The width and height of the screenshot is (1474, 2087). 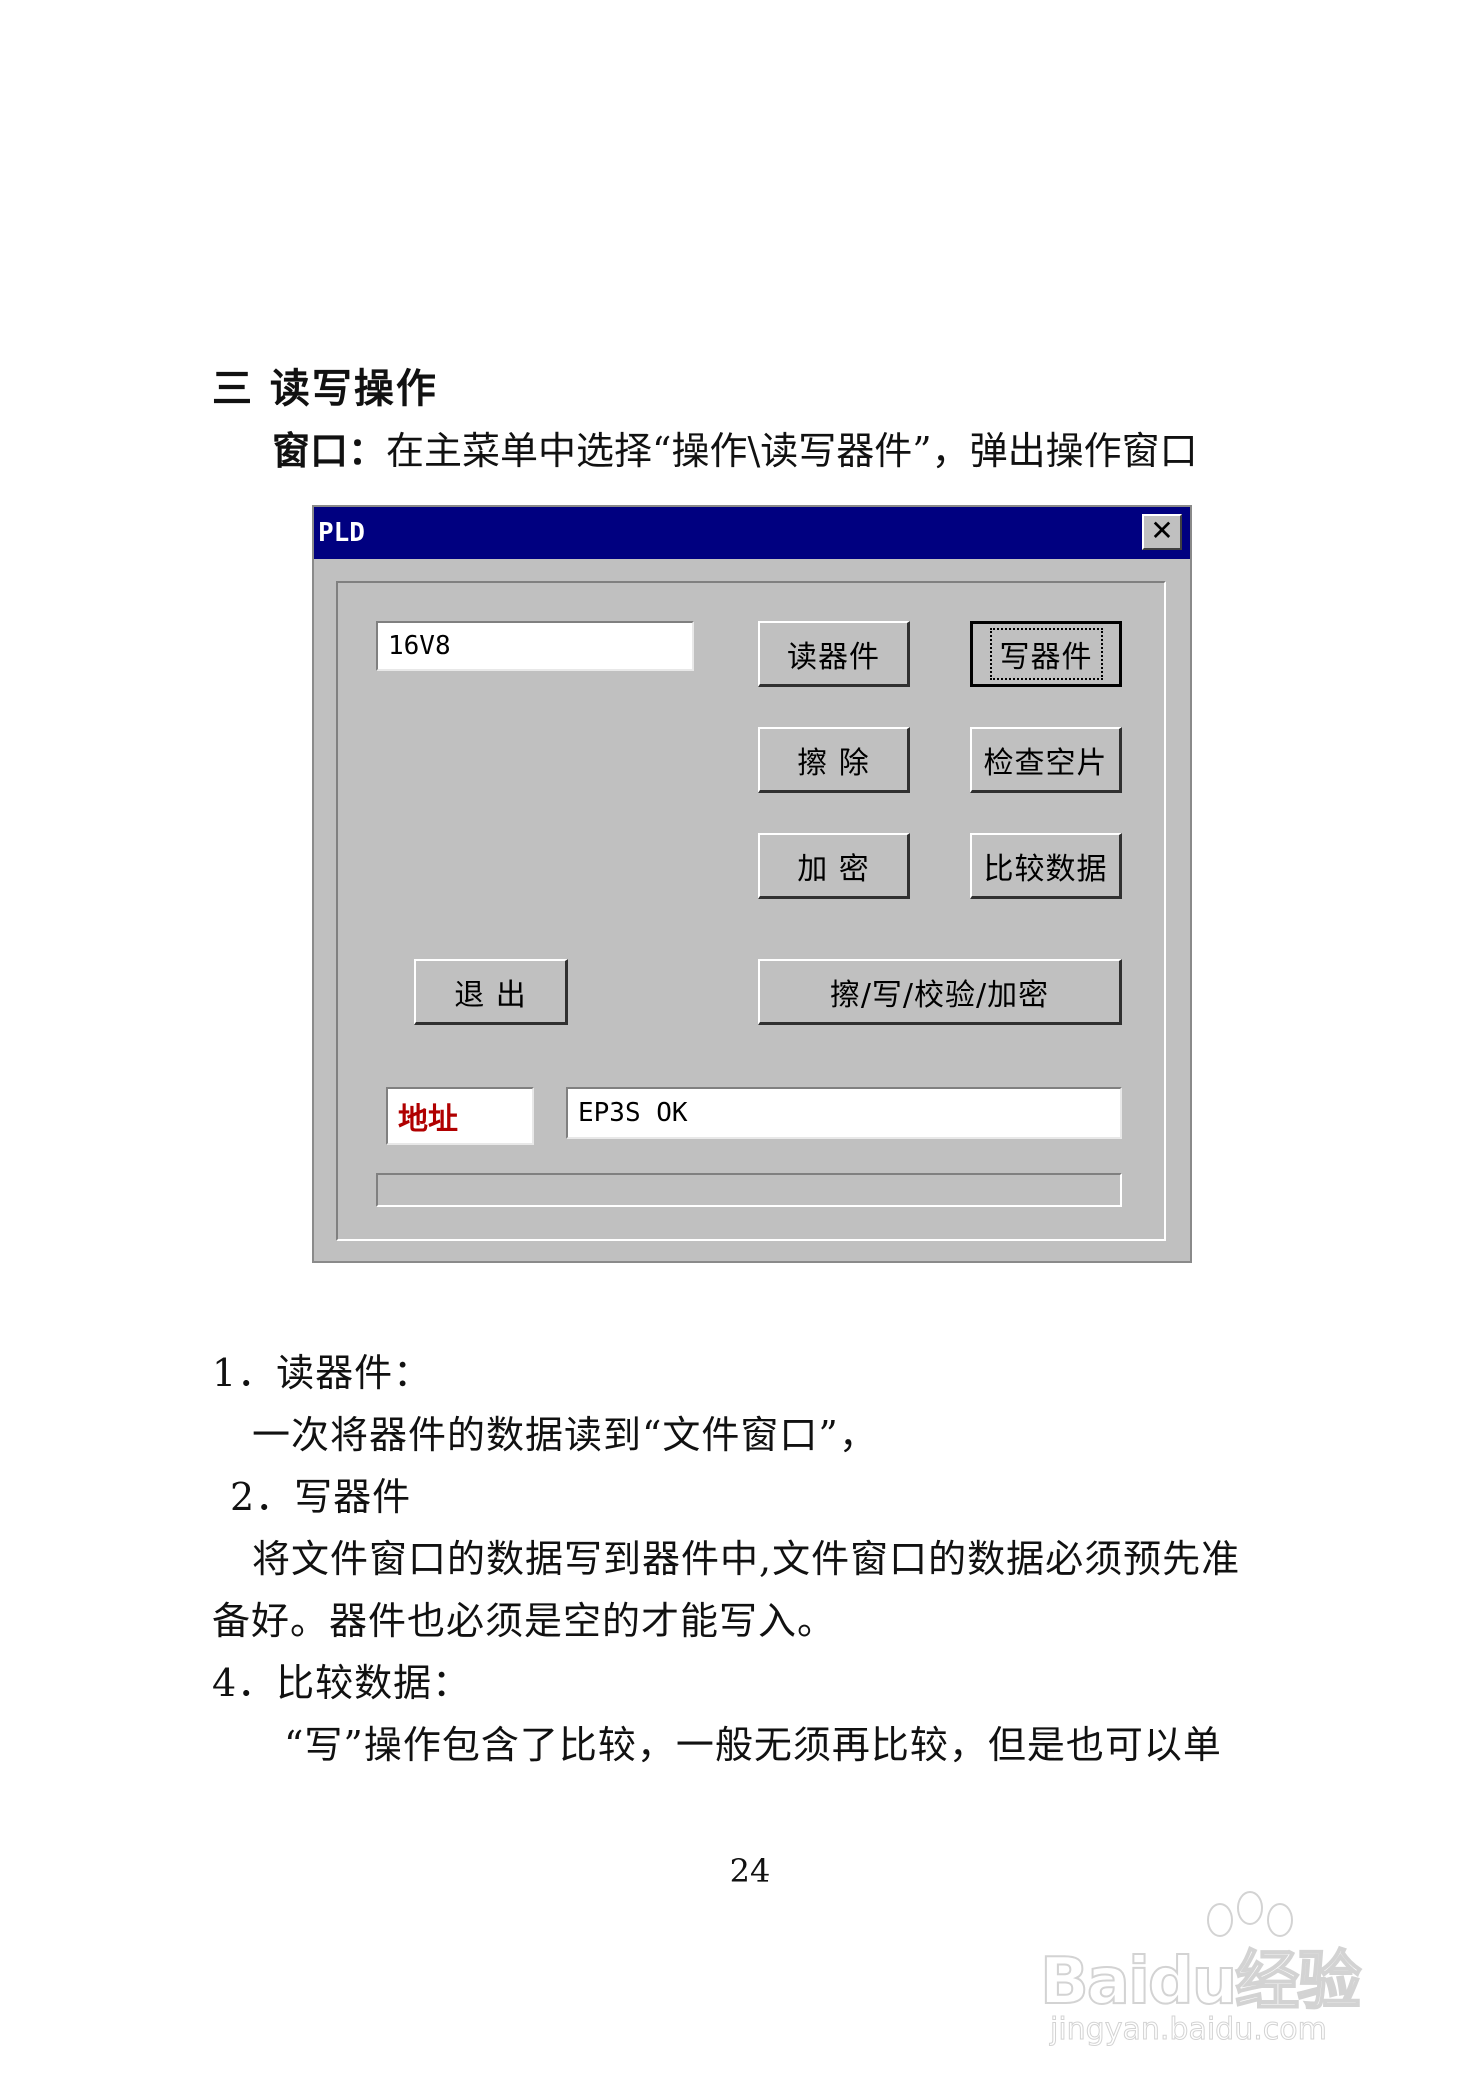 What do you see at coordinates (1046, 760) in the screenshot?
I see `blank-check-button: 检查空片` at bounding box center [1046, 760].